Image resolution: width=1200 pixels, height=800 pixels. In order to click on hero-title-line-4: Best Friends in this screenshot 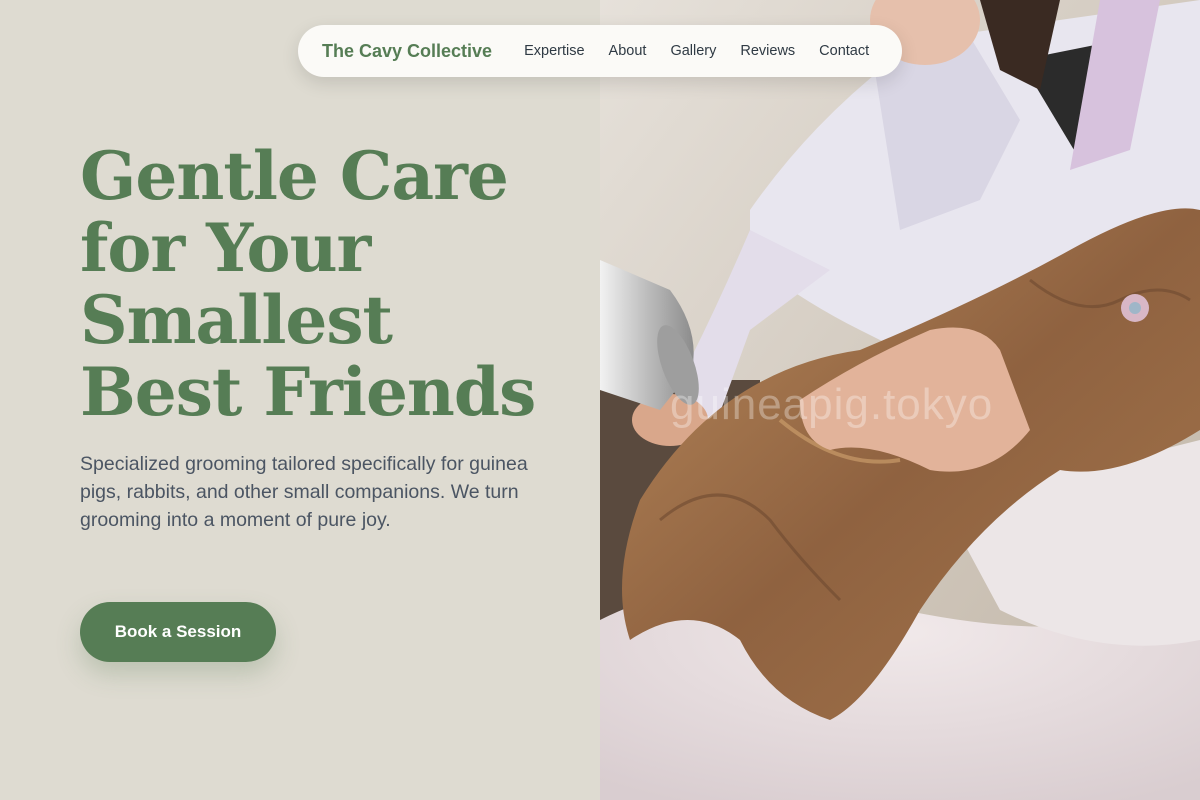, I will do `click(308, 392)`.